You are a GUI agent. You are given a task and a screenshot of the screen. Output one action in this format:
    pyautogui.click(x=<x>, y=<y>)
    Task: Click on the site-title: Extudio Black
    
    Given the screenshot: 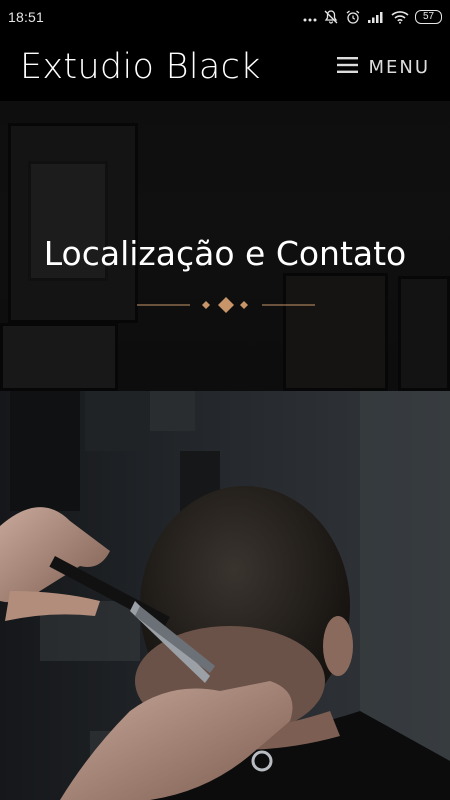 What is the action you would take?
    pyautogui.click(x=140, y=67)
    